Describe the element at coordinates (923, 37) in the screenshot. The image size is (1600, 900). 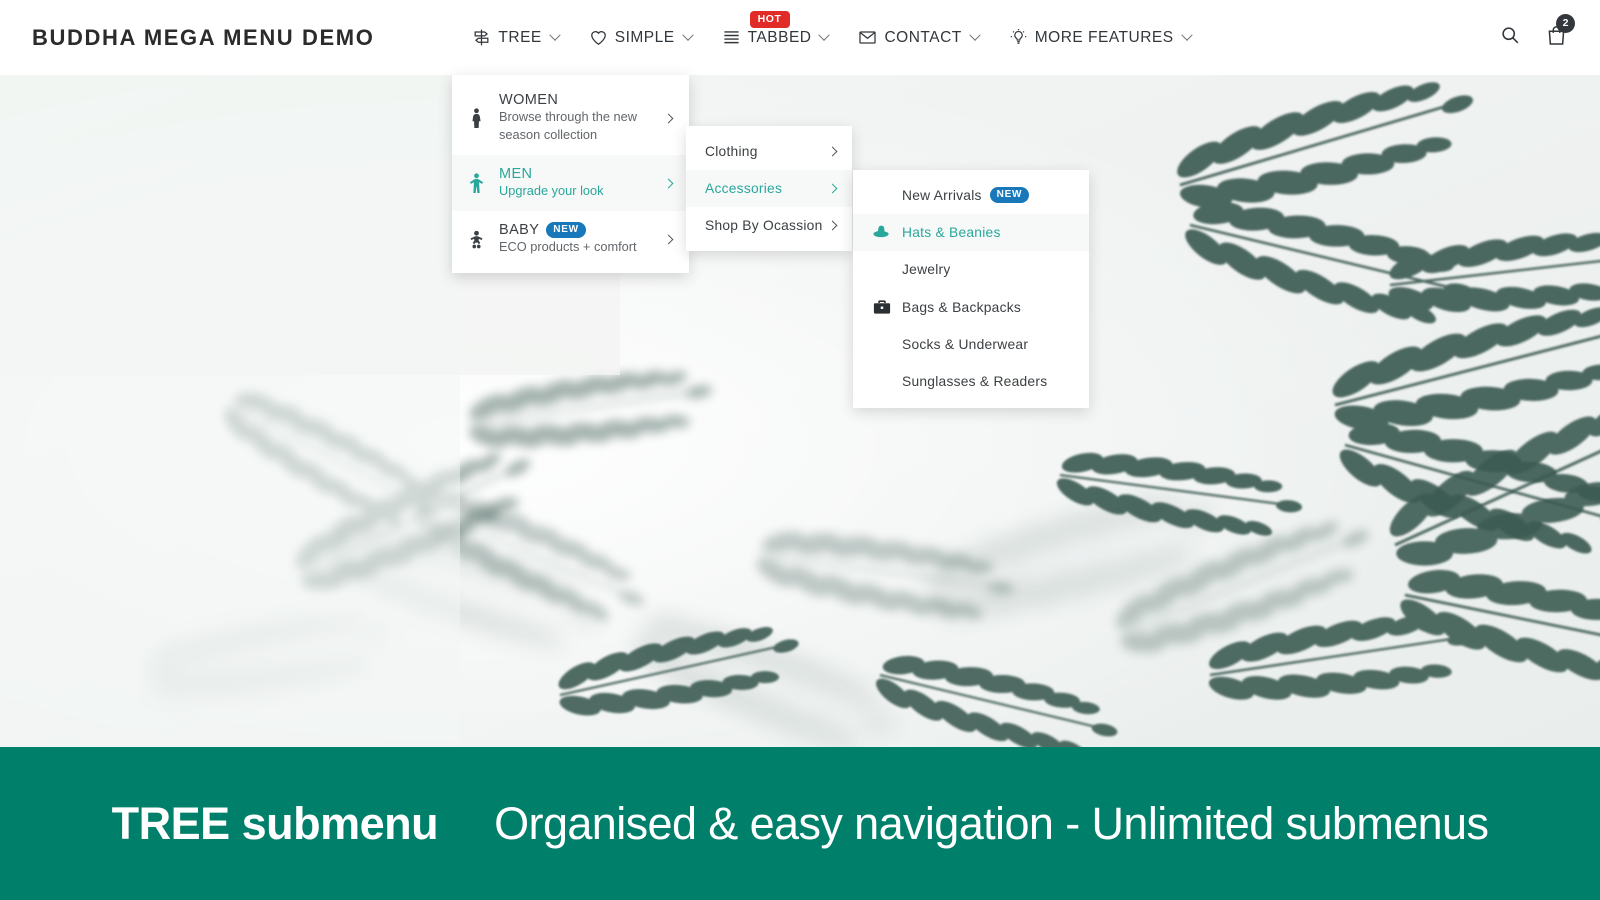
I see `nav-label-contact: CONTACT` at that location.